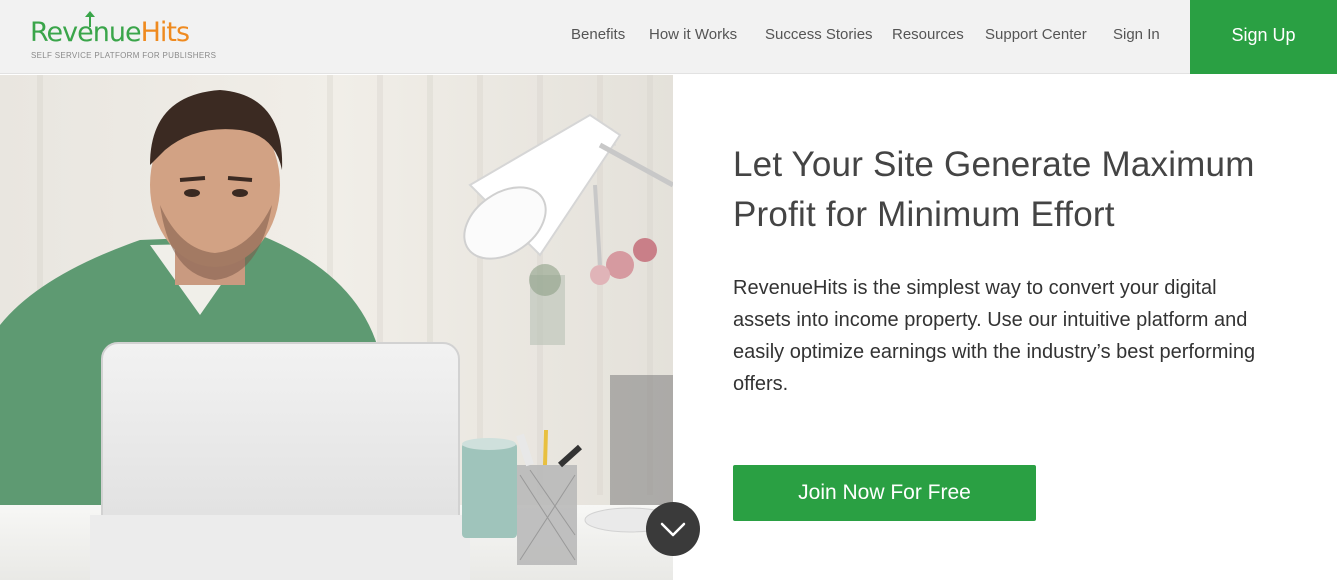  Describe the element at coordinates (90, 19) in the screenshot. I see `logo-arrow-icon` at that location.